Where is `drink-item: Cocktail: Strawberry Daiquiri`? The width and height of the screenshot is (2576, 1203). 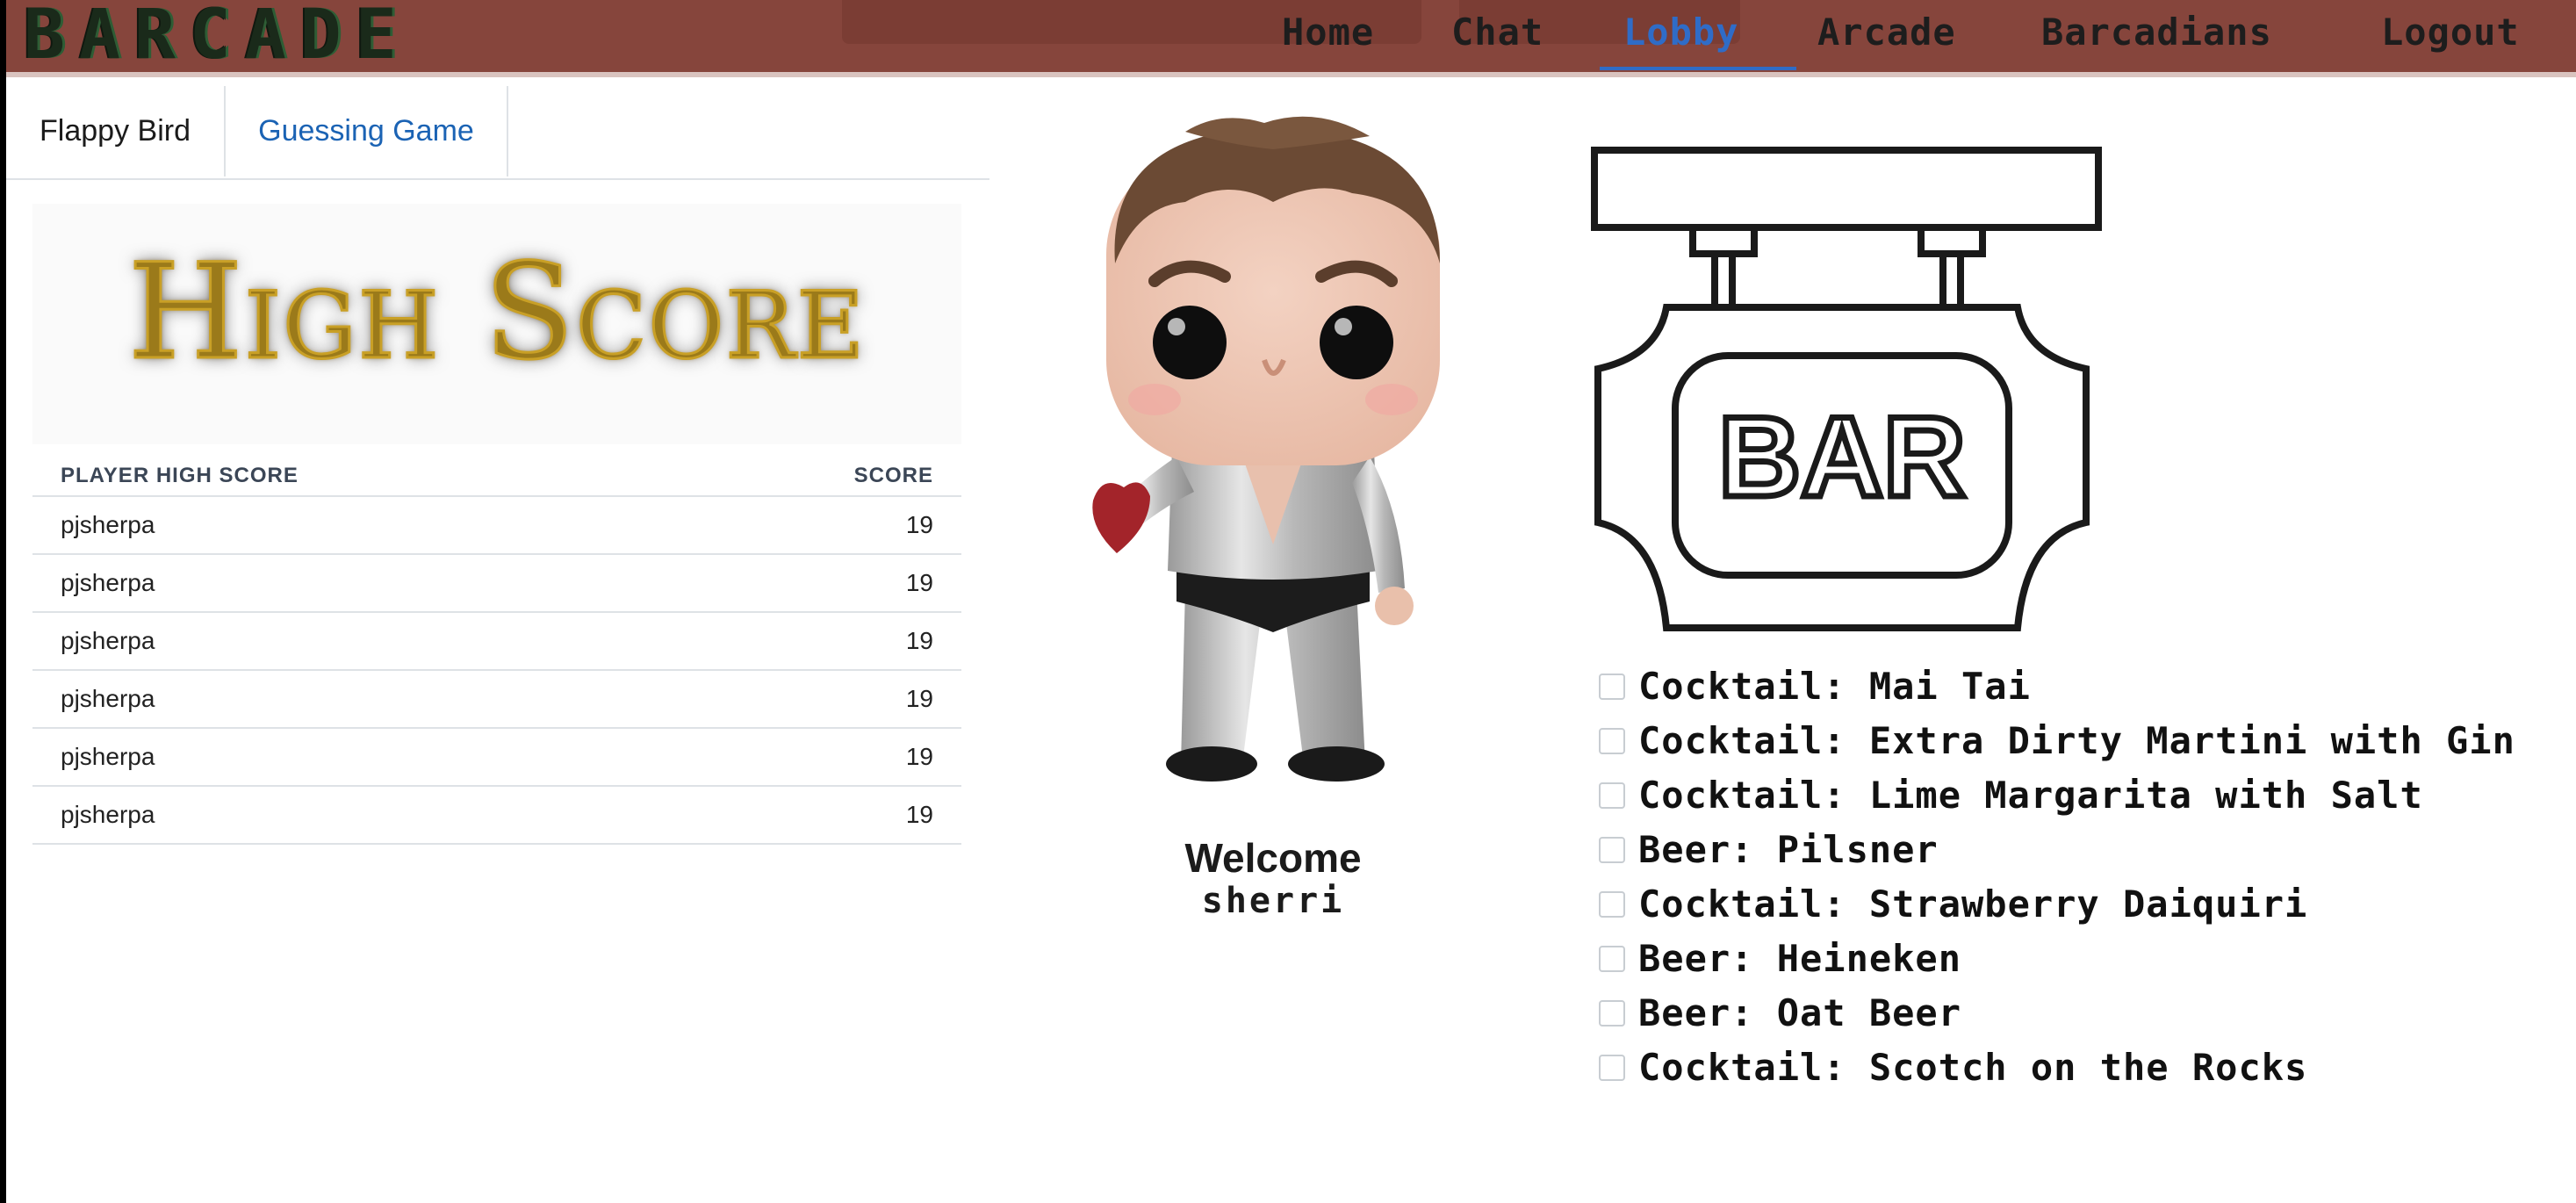 drink-item: Cocktail: Strawberry Daiquiri is located at coordinates (2079, 905).